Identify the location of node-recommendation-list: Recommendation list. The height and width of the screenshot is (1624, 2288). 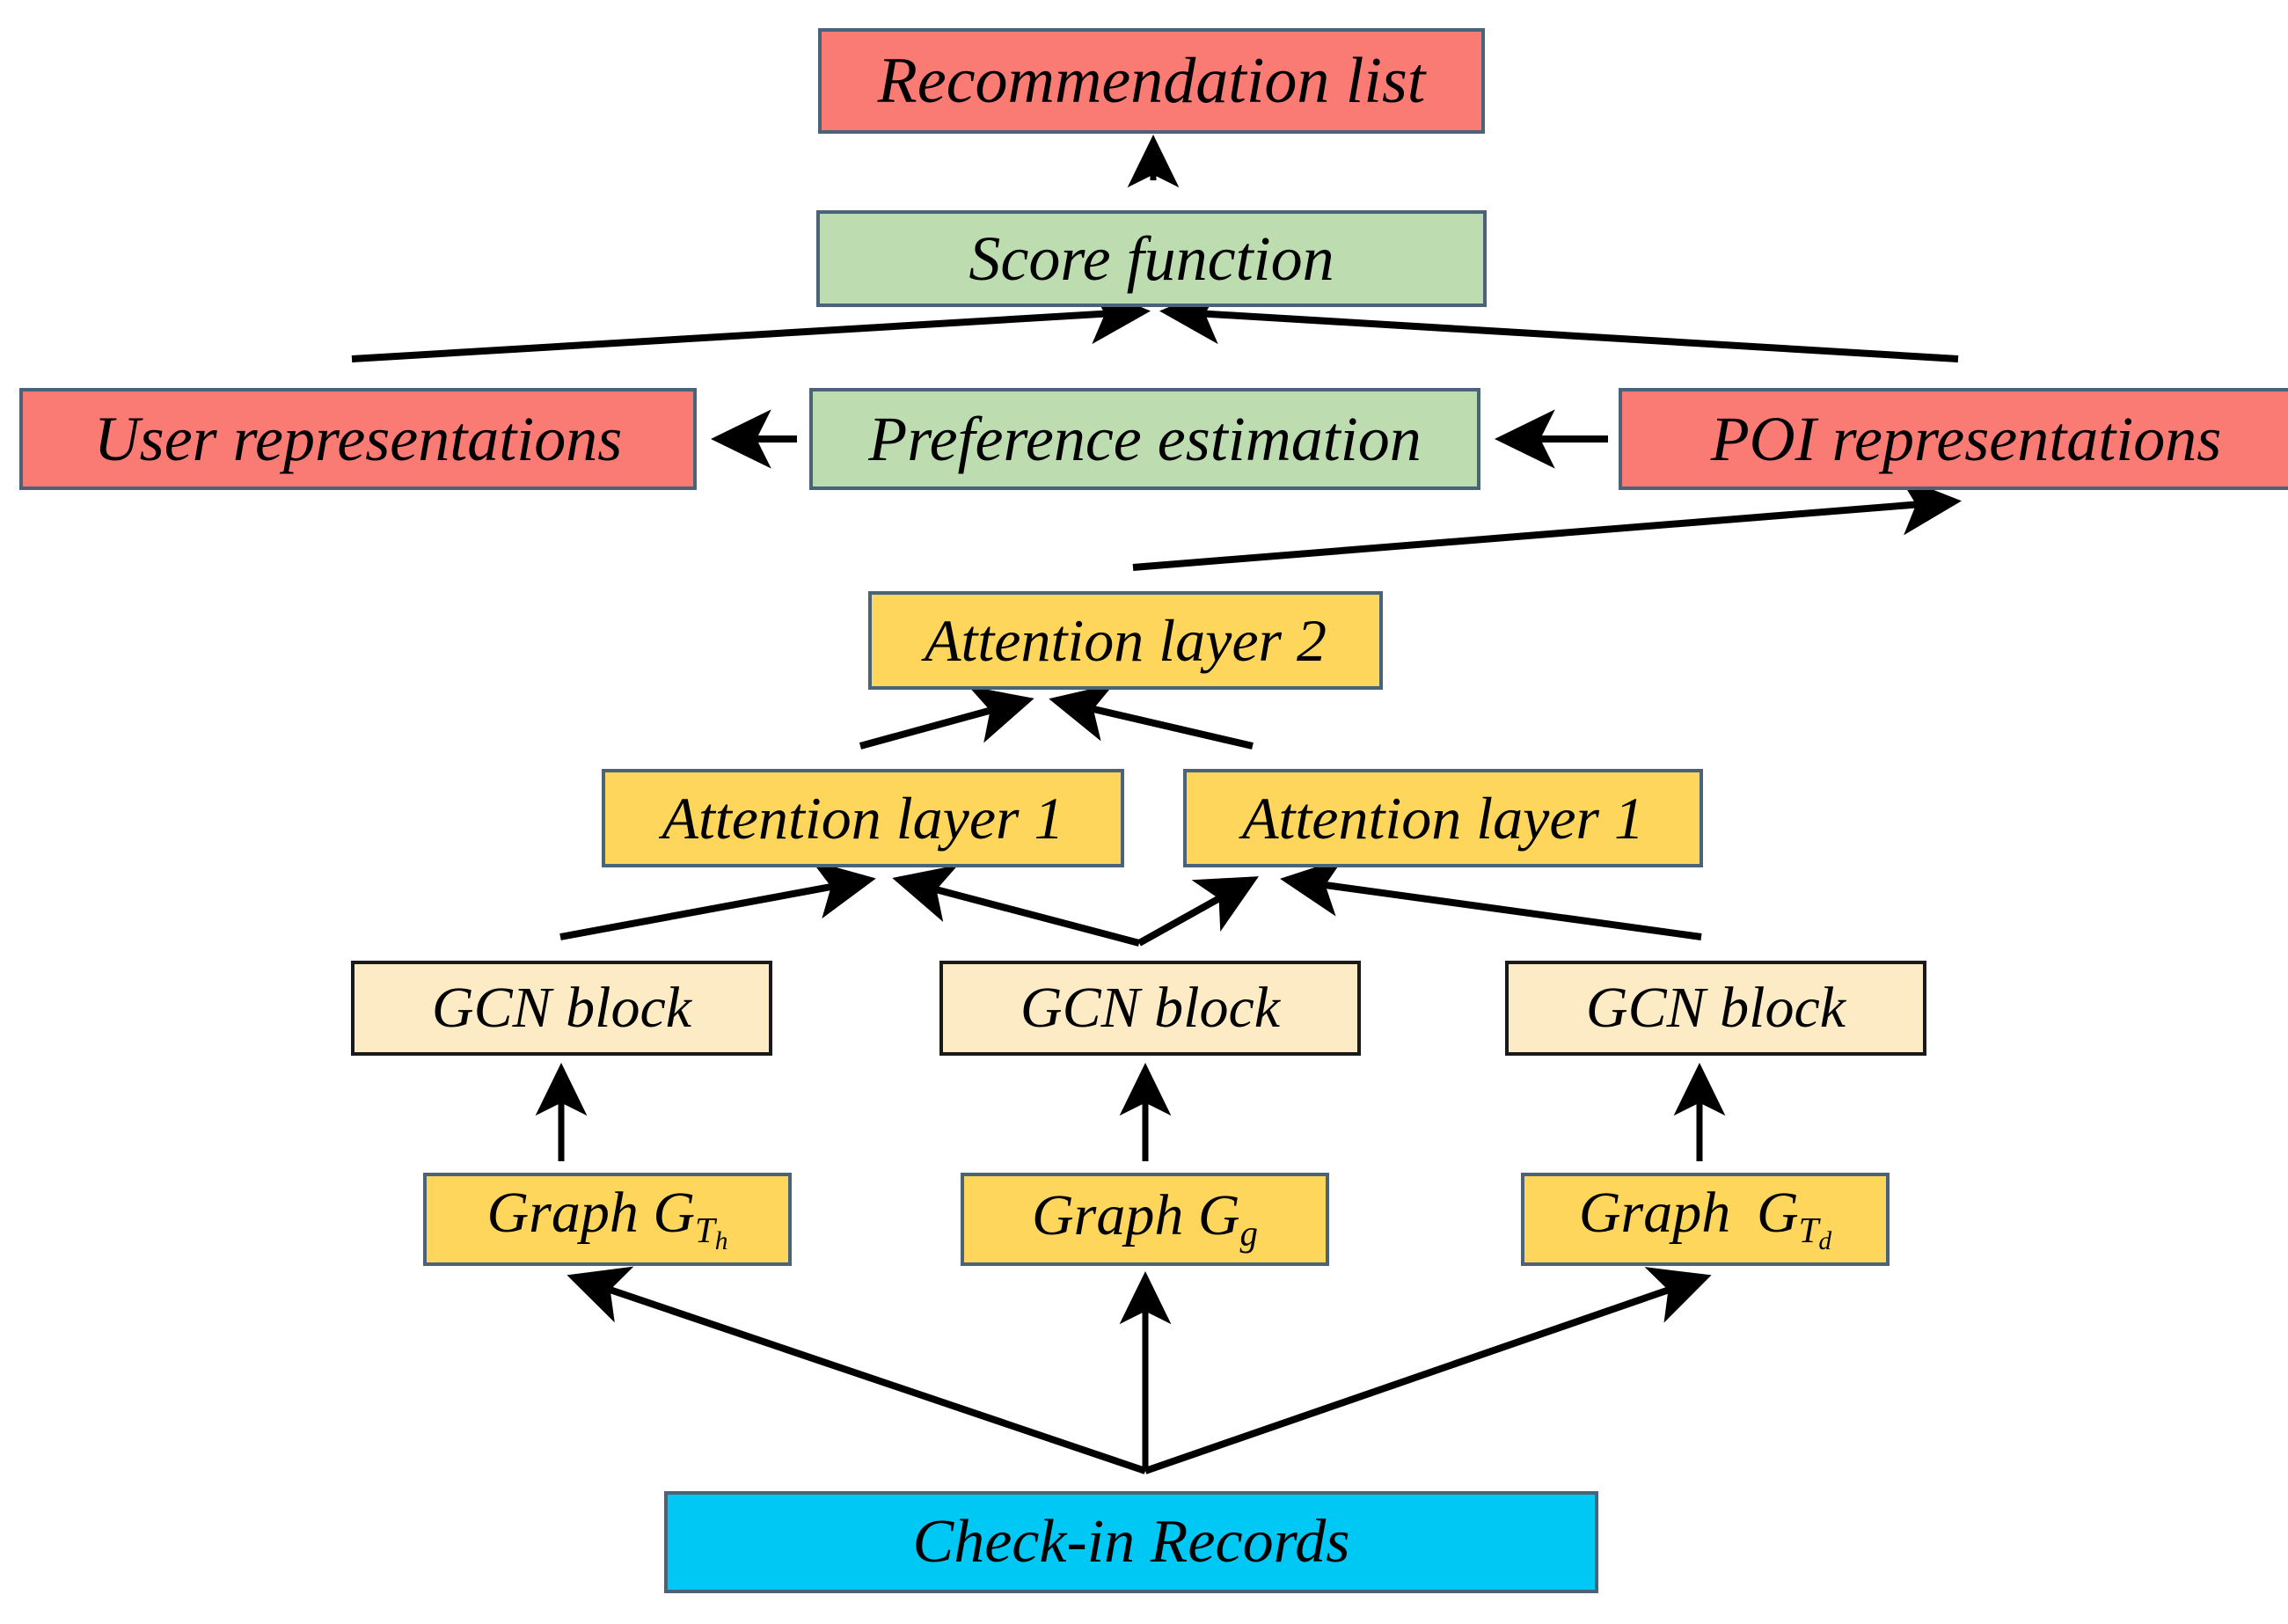
(1151, 81).